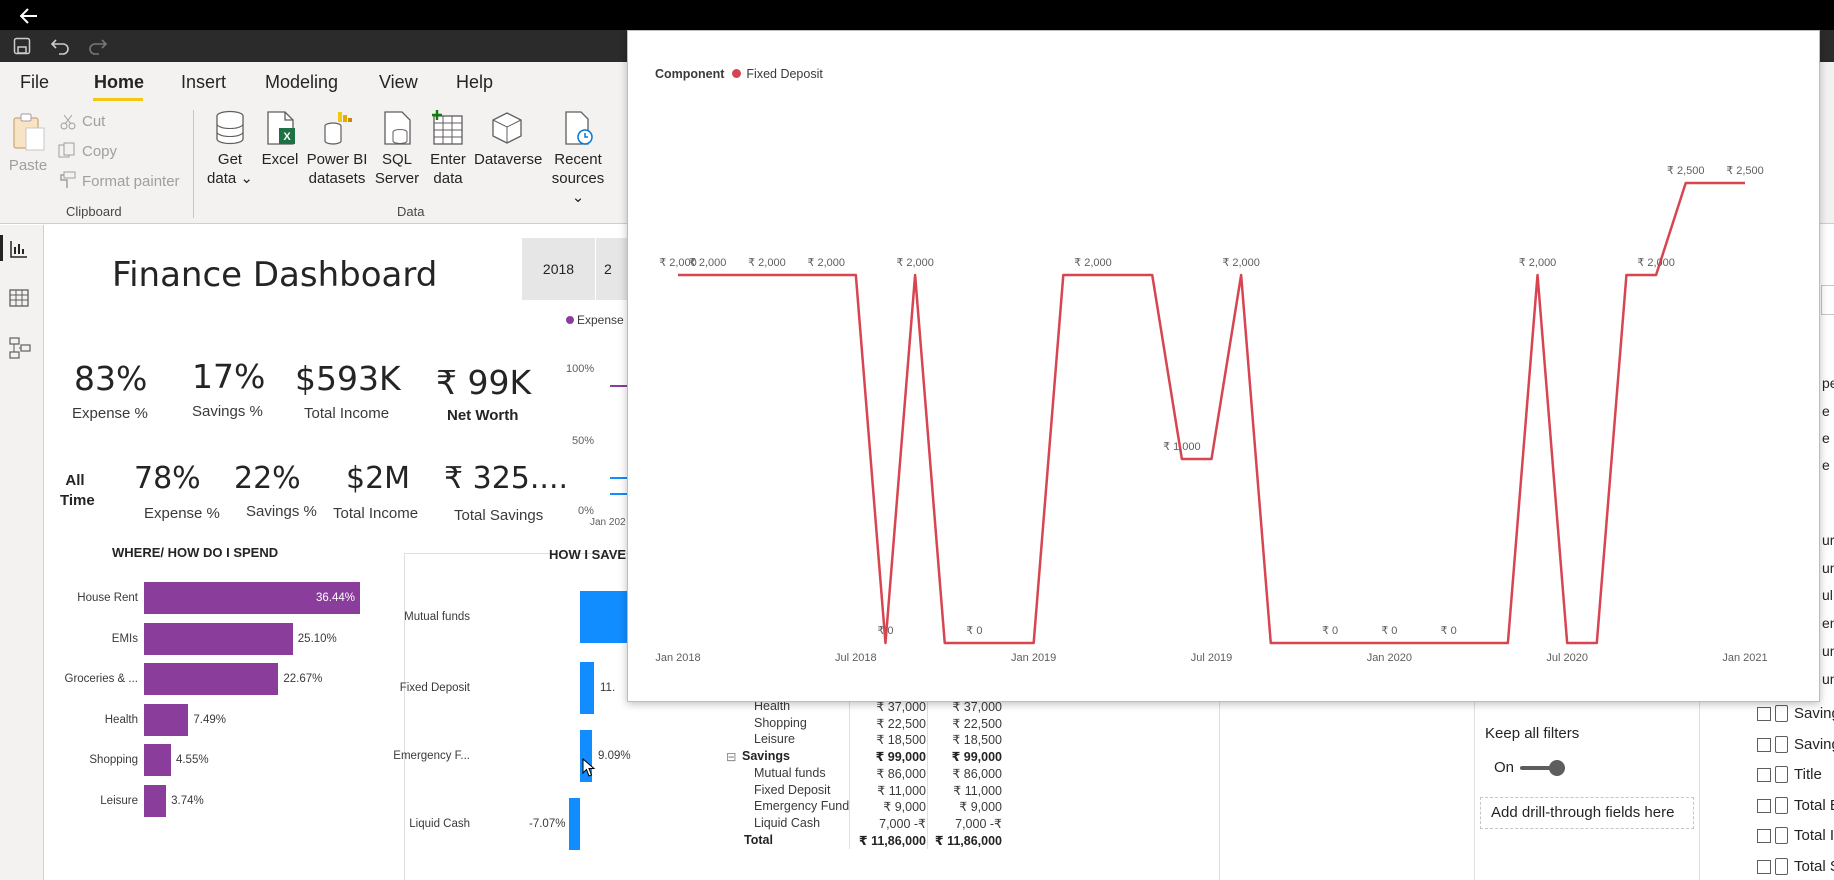  I want to click on redo-icon, so click(98, 46).